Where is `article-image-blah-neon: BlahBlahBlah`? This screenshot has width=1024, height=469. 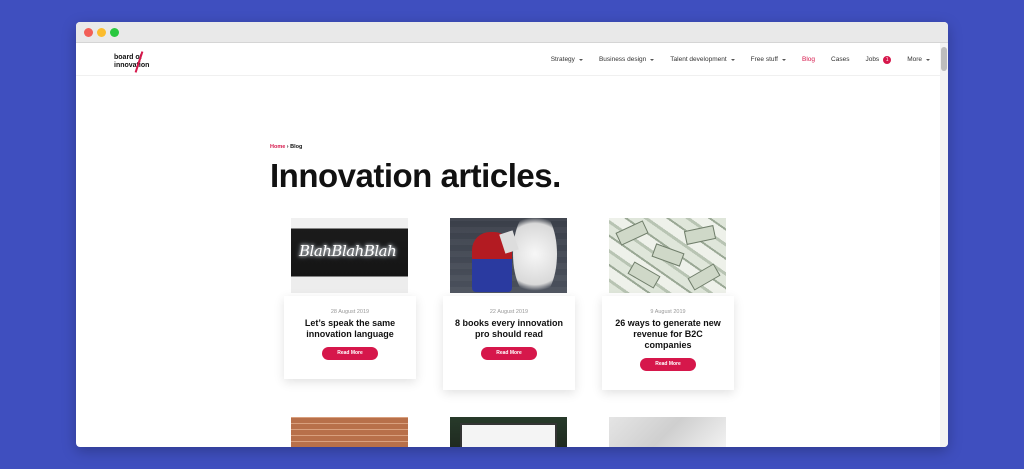
article-image-blah-neon: BlahBlahBlah is located at coordinates (349, 255).